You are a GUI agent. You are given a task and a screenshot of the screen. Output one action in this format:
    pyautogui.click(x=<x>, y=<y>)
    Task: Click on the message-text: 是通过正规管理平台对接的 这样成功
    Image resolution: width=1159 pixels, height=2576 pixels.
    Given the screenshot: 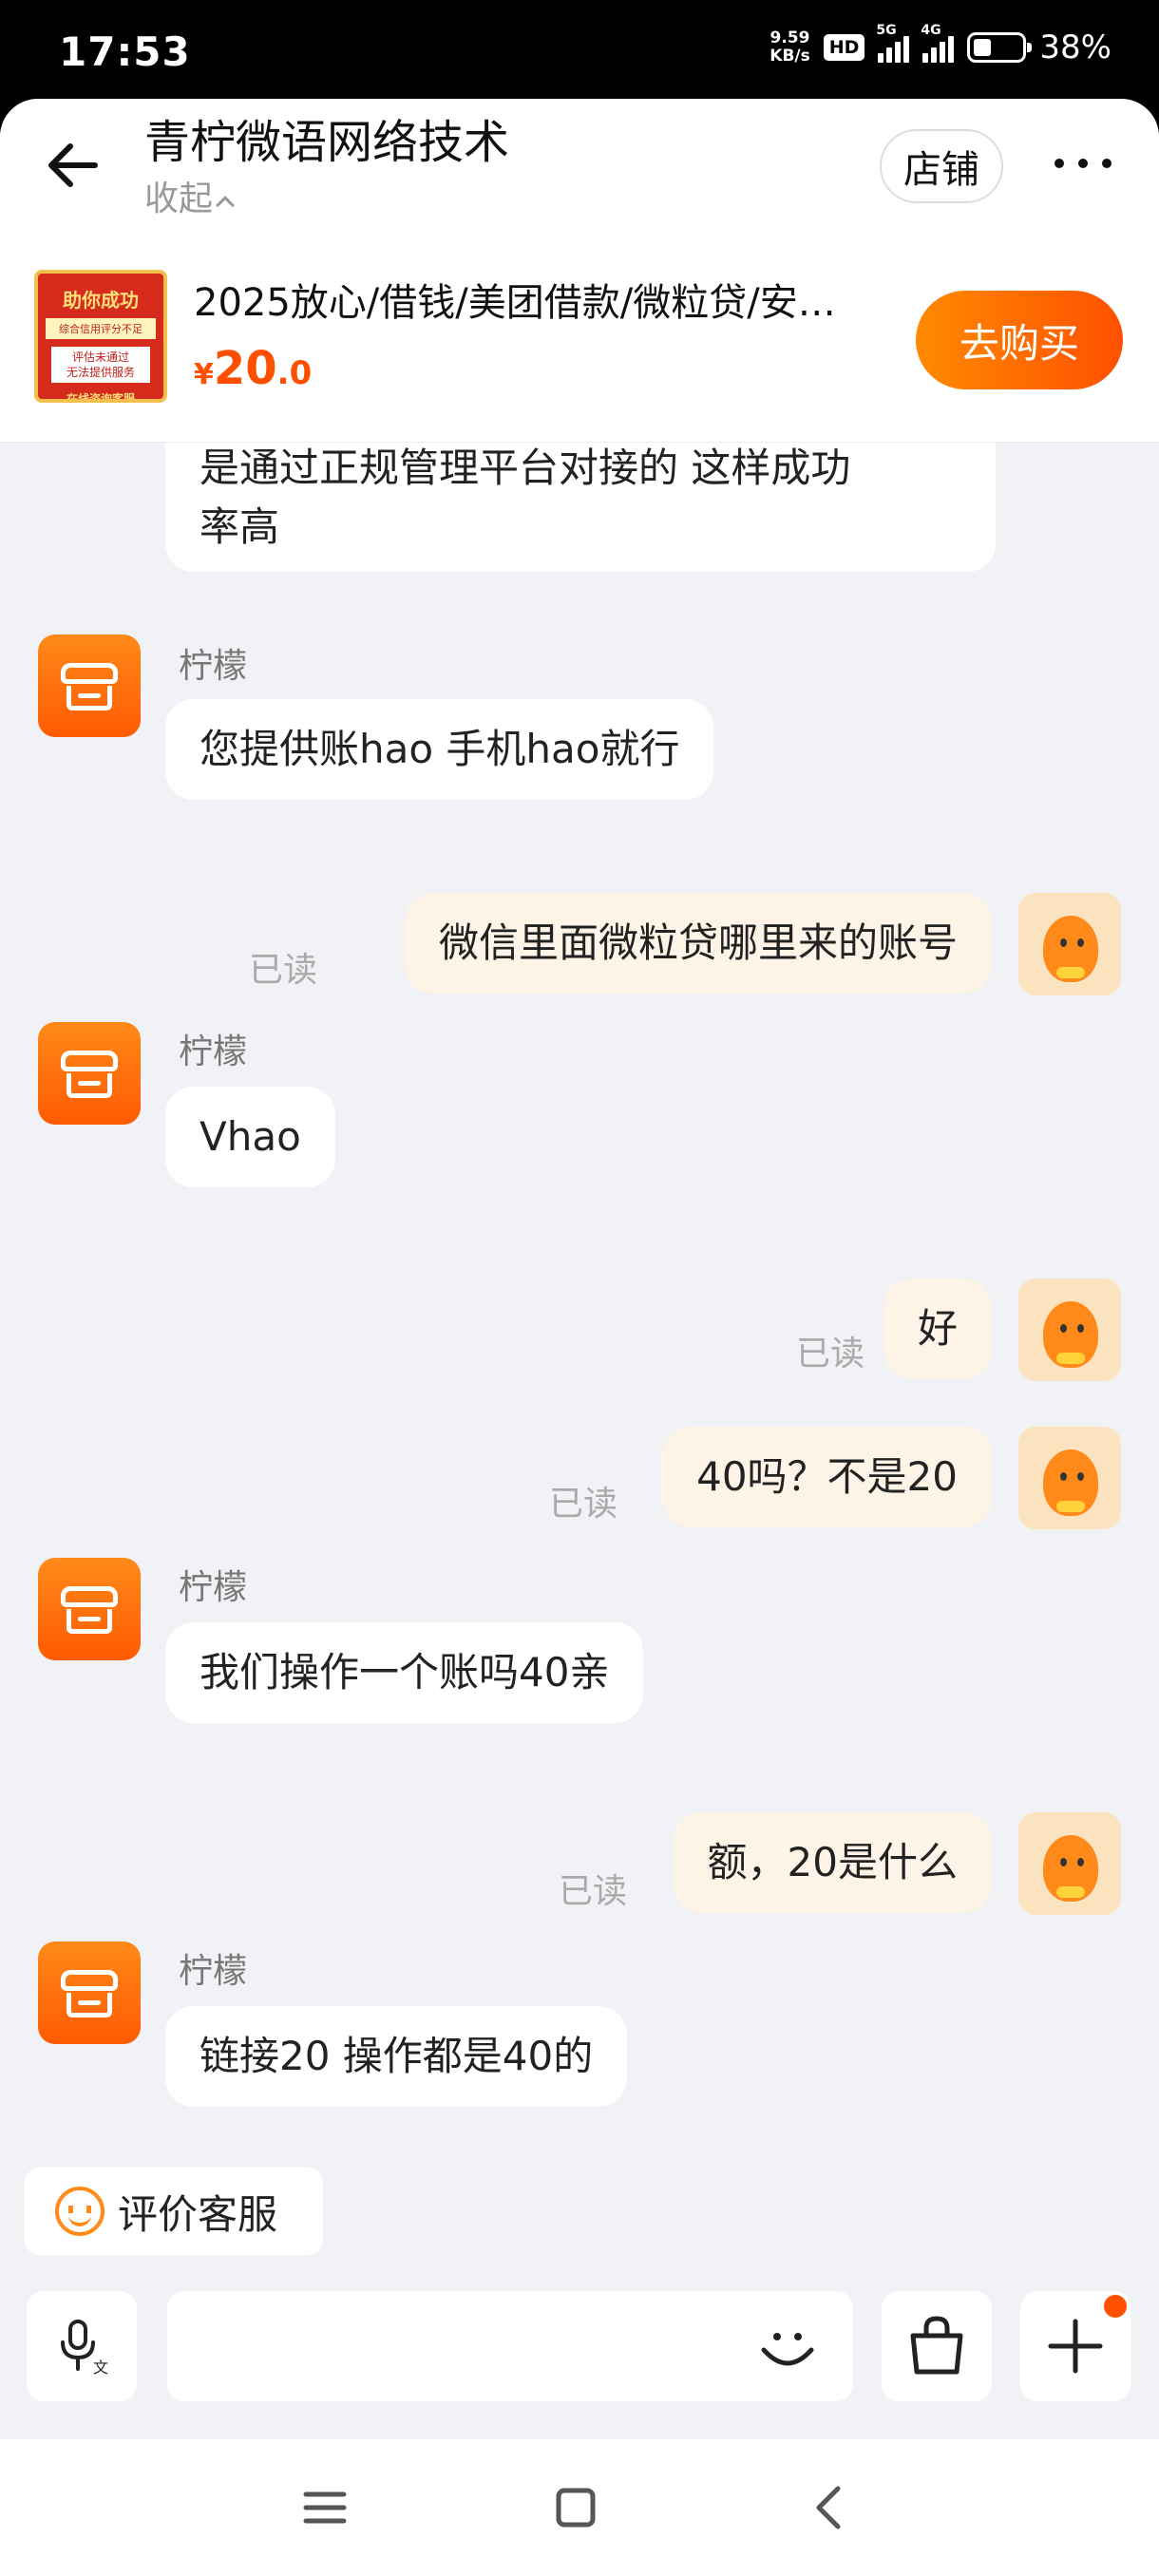 What is the action you would take?
    pyautogui.click(x=525, y=468)
    